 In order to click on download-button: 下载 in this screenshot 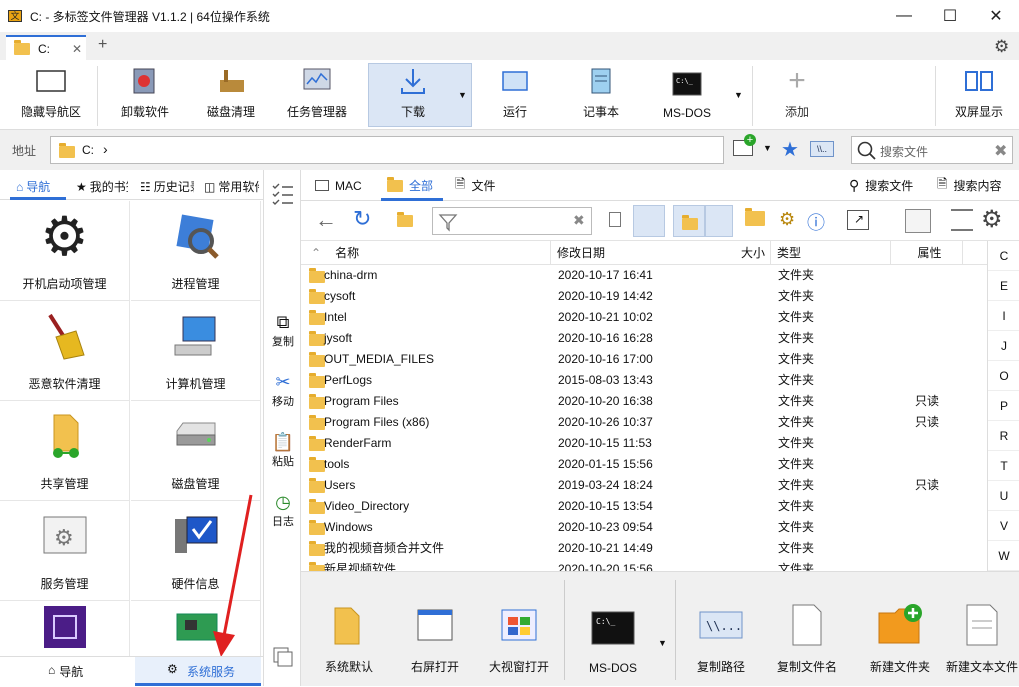, I will do `click(413, 95)`.